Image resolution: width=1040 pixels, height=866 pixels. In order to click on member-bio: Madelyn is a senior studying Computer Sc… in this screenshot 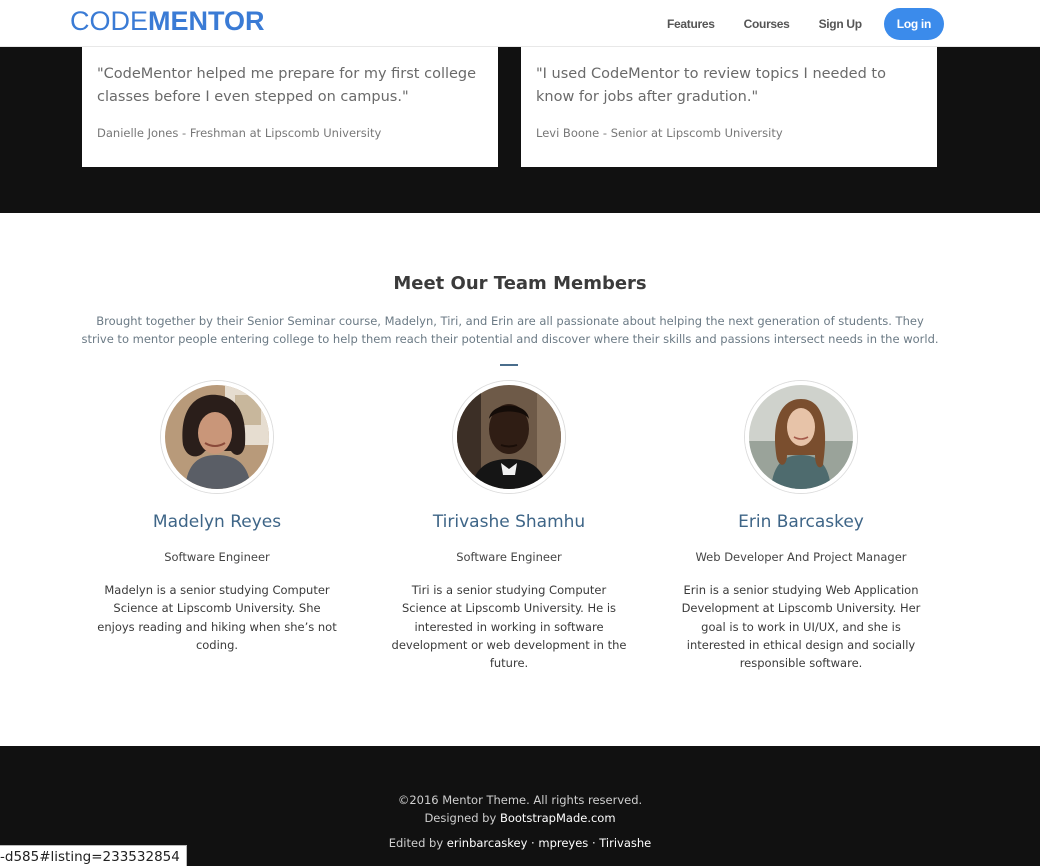, I will do `click(217, 617)`.